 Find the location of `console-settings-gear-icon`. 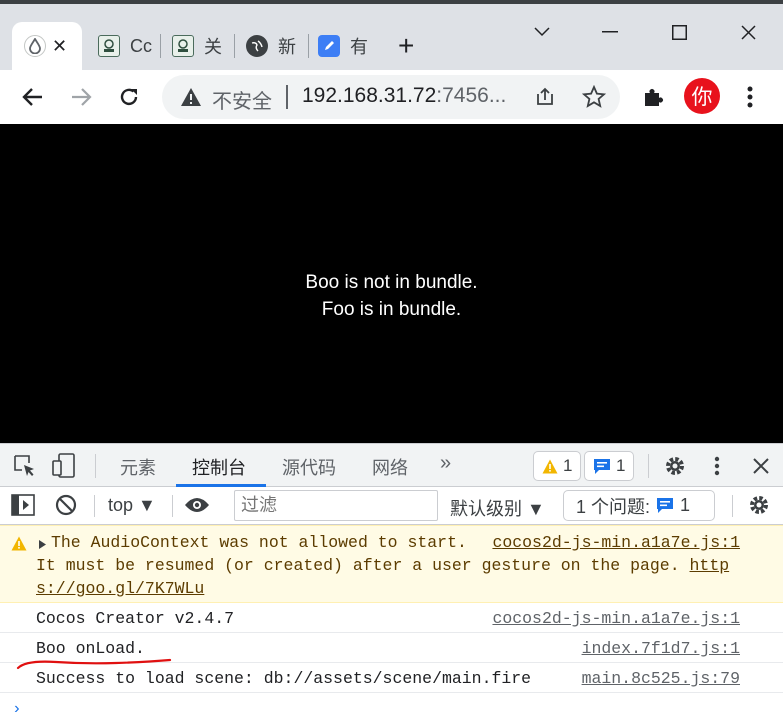

console-settings-gear-icon is located at coordinates (759, 505).